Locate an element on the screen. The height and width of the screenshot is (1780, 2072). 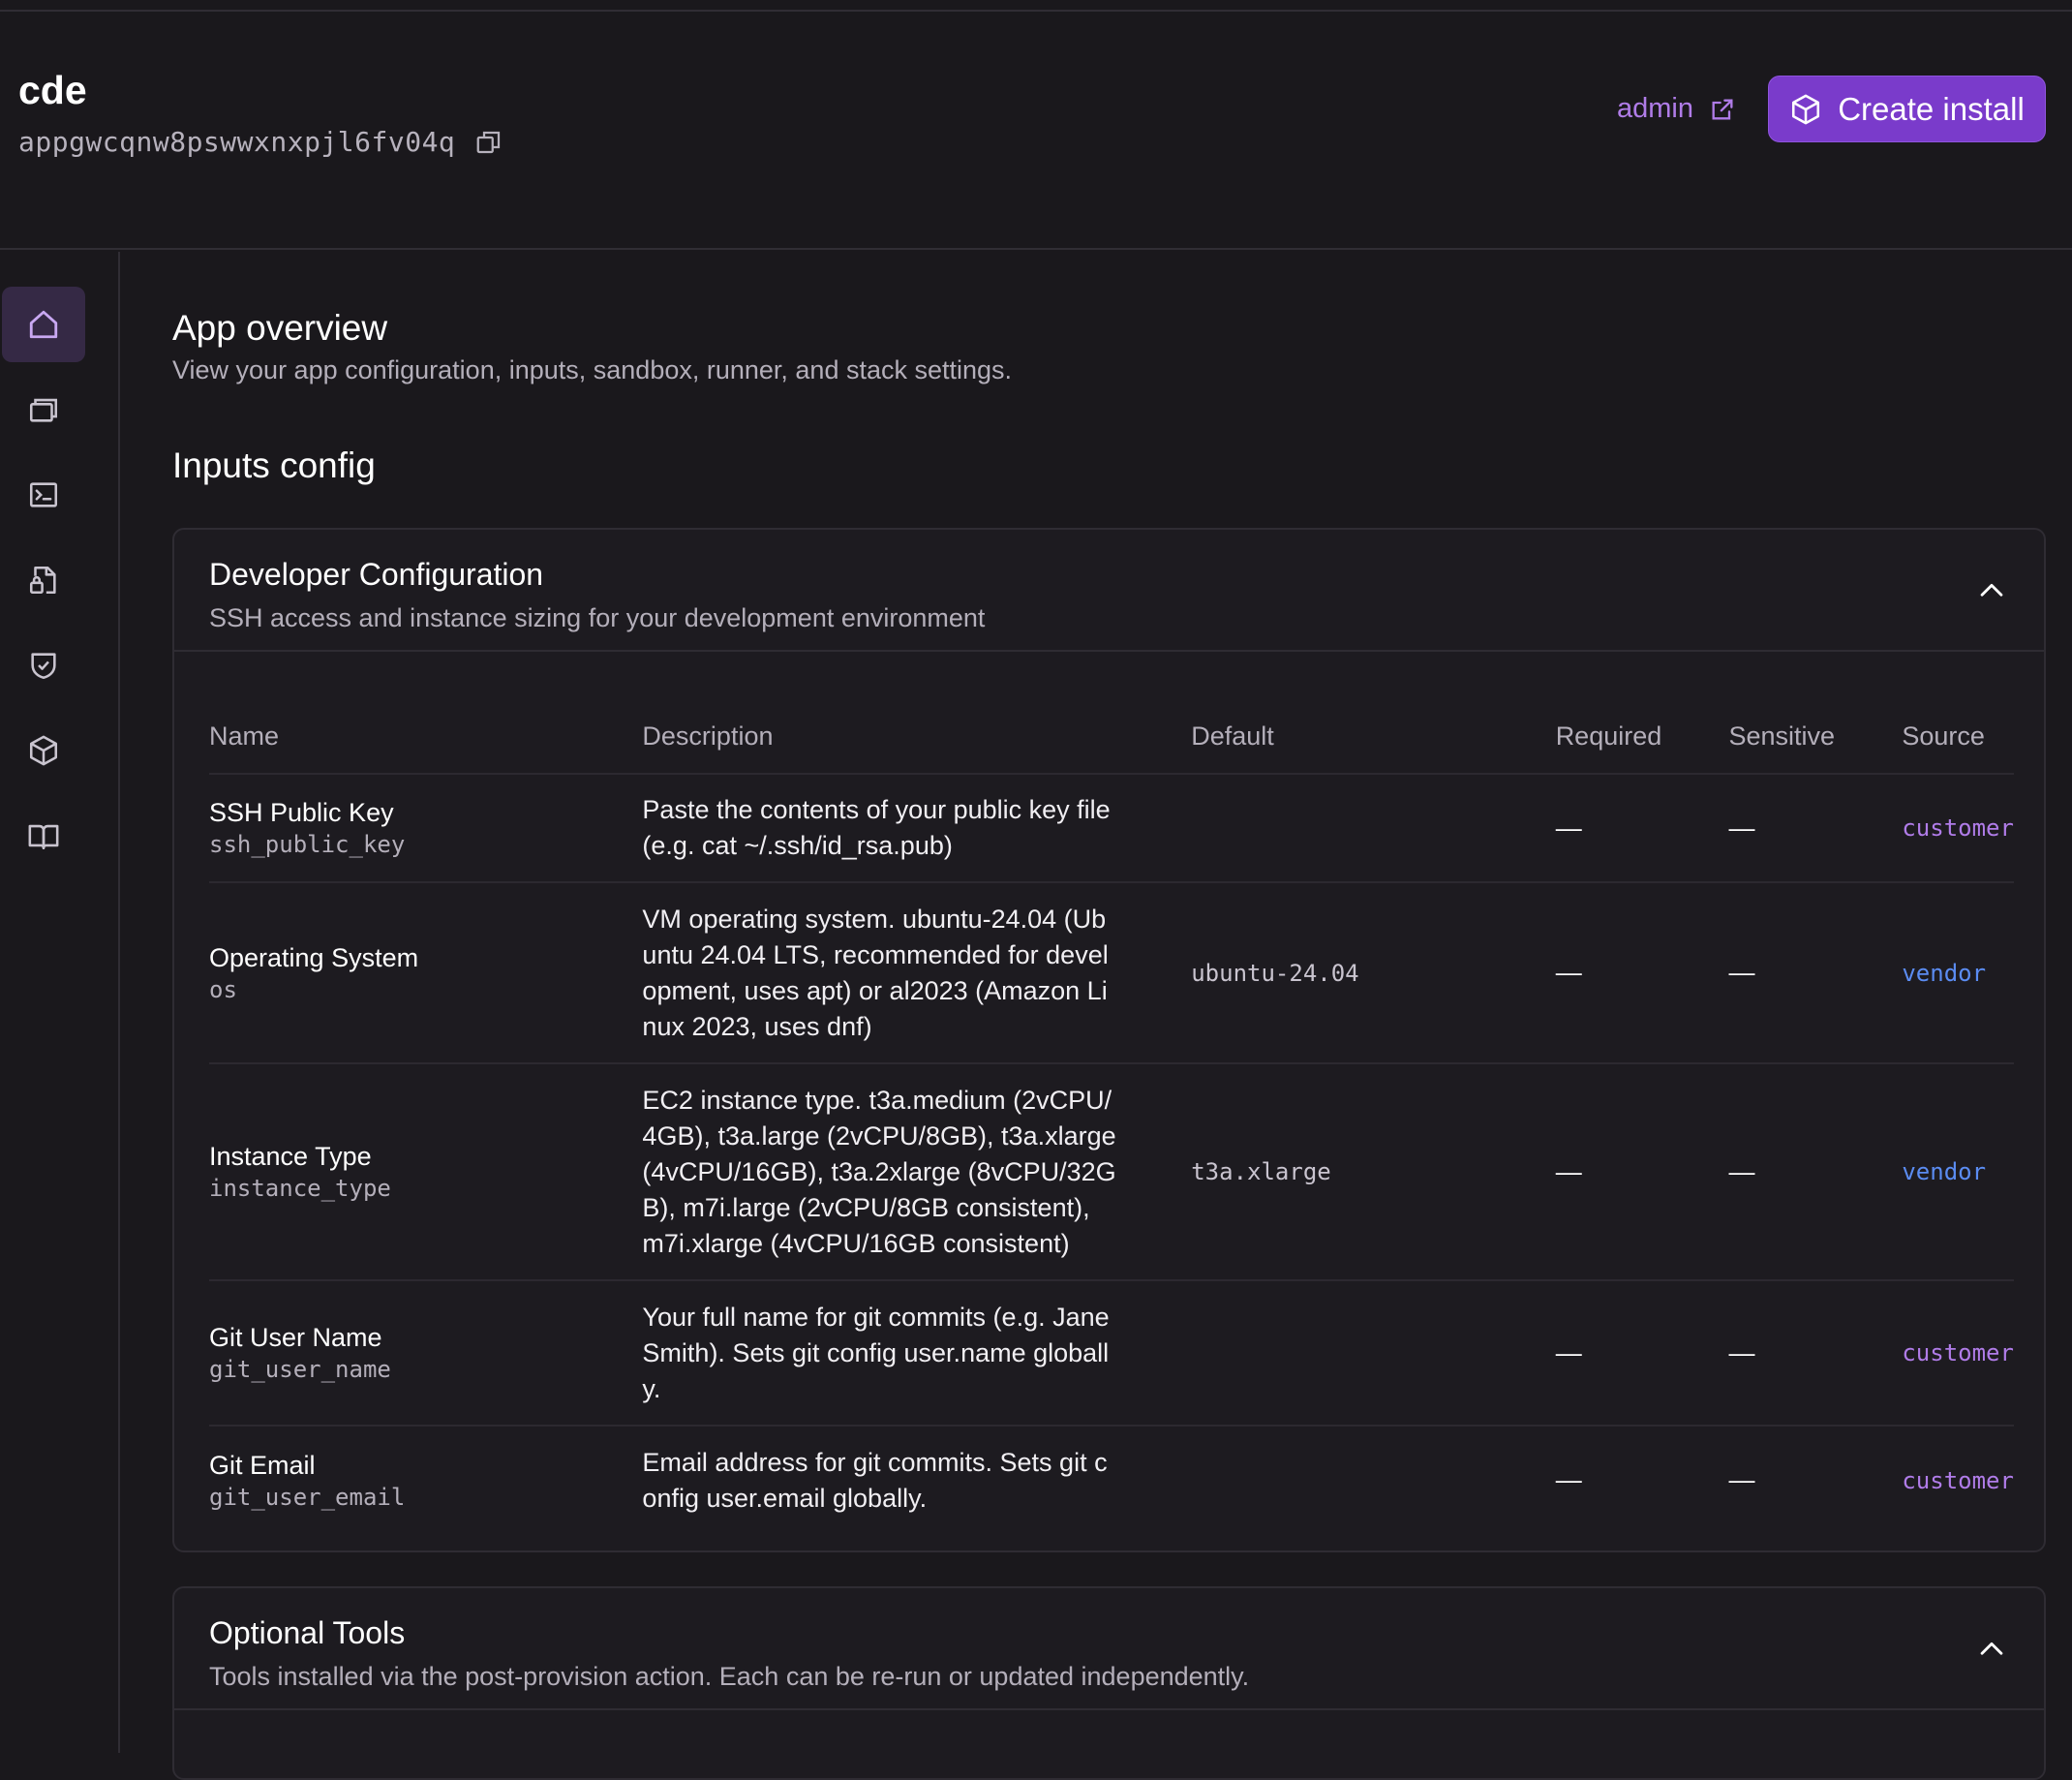
sidebar-item-installs is located at coordinates (43, 409).